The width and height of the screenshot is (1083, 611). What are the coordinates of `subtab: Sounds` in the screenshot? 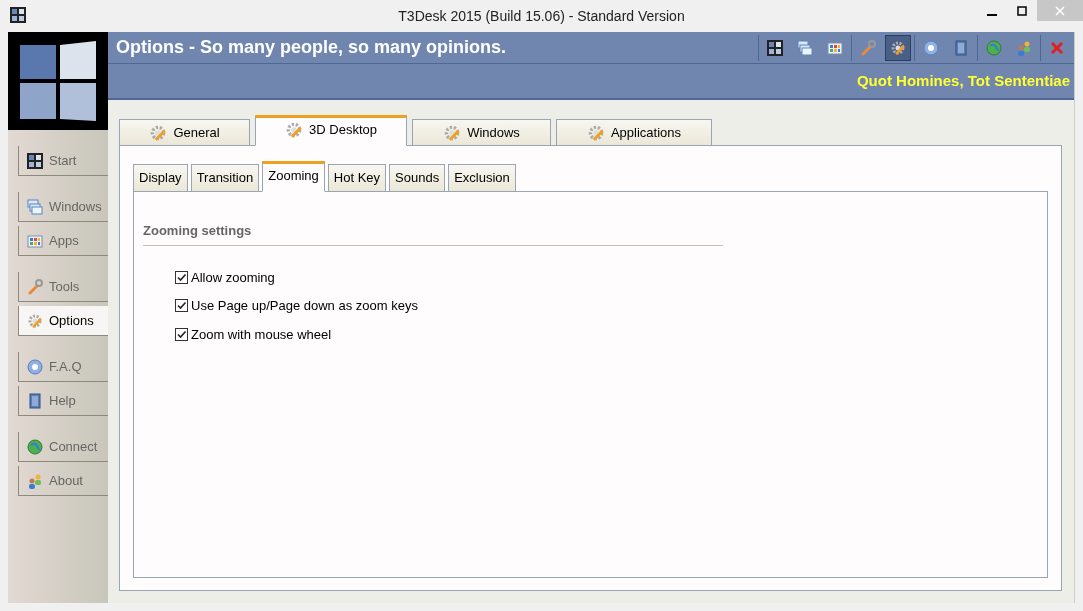 It's located at (417, 178).